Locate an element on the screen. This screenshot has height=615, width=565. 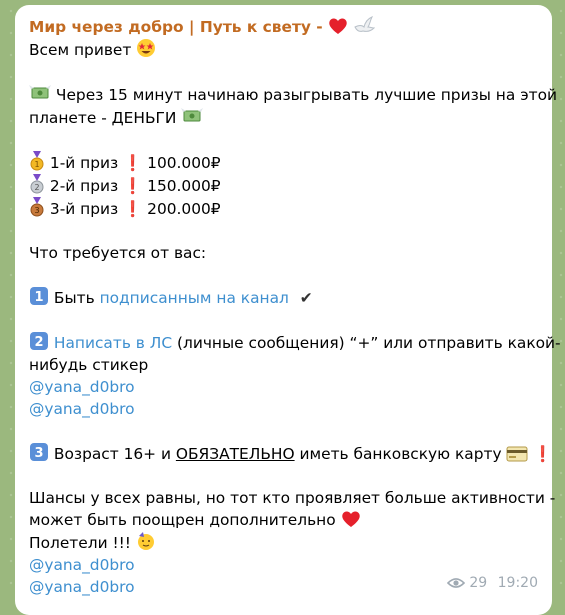
write-dm-link: Написать в ЛС is located at coordinates (113, 343).